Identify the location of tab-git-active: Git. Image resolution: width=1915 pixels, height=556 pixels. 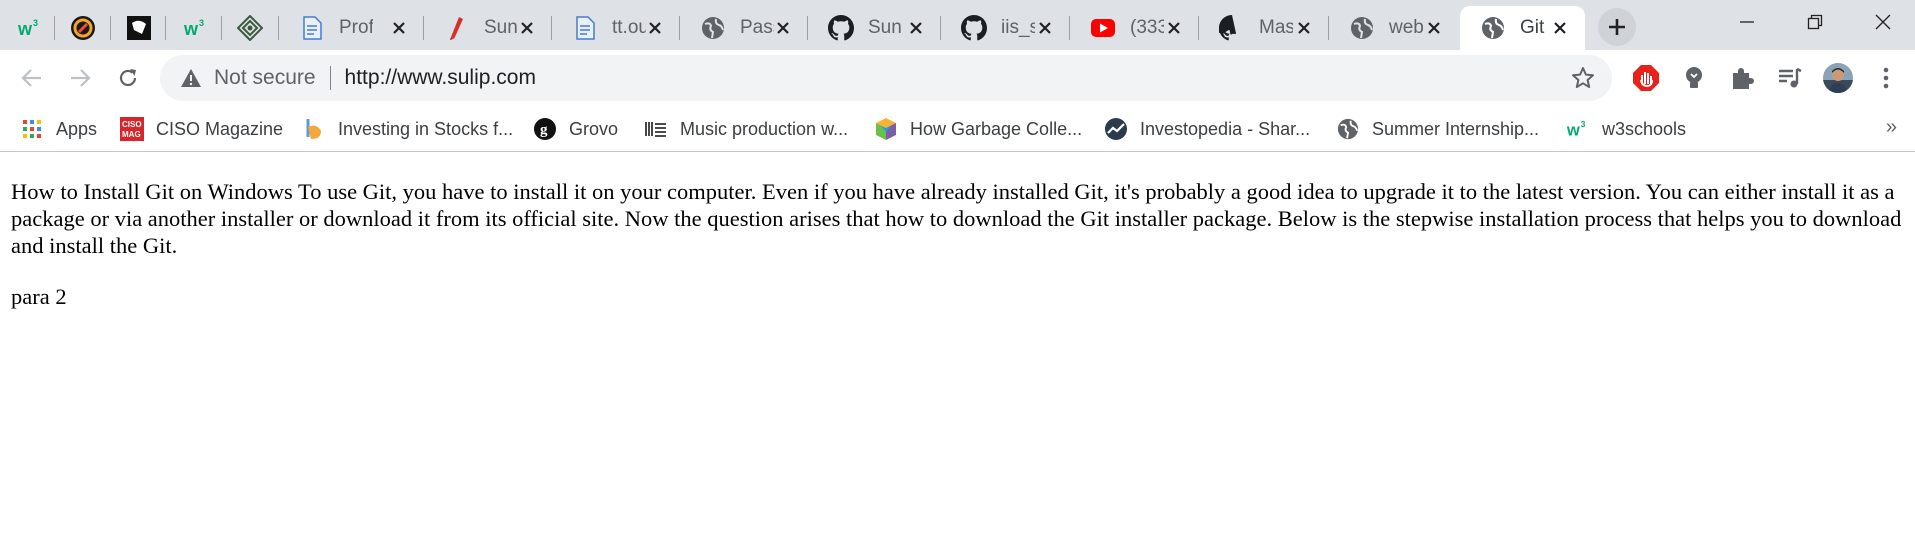
(1522, 28).